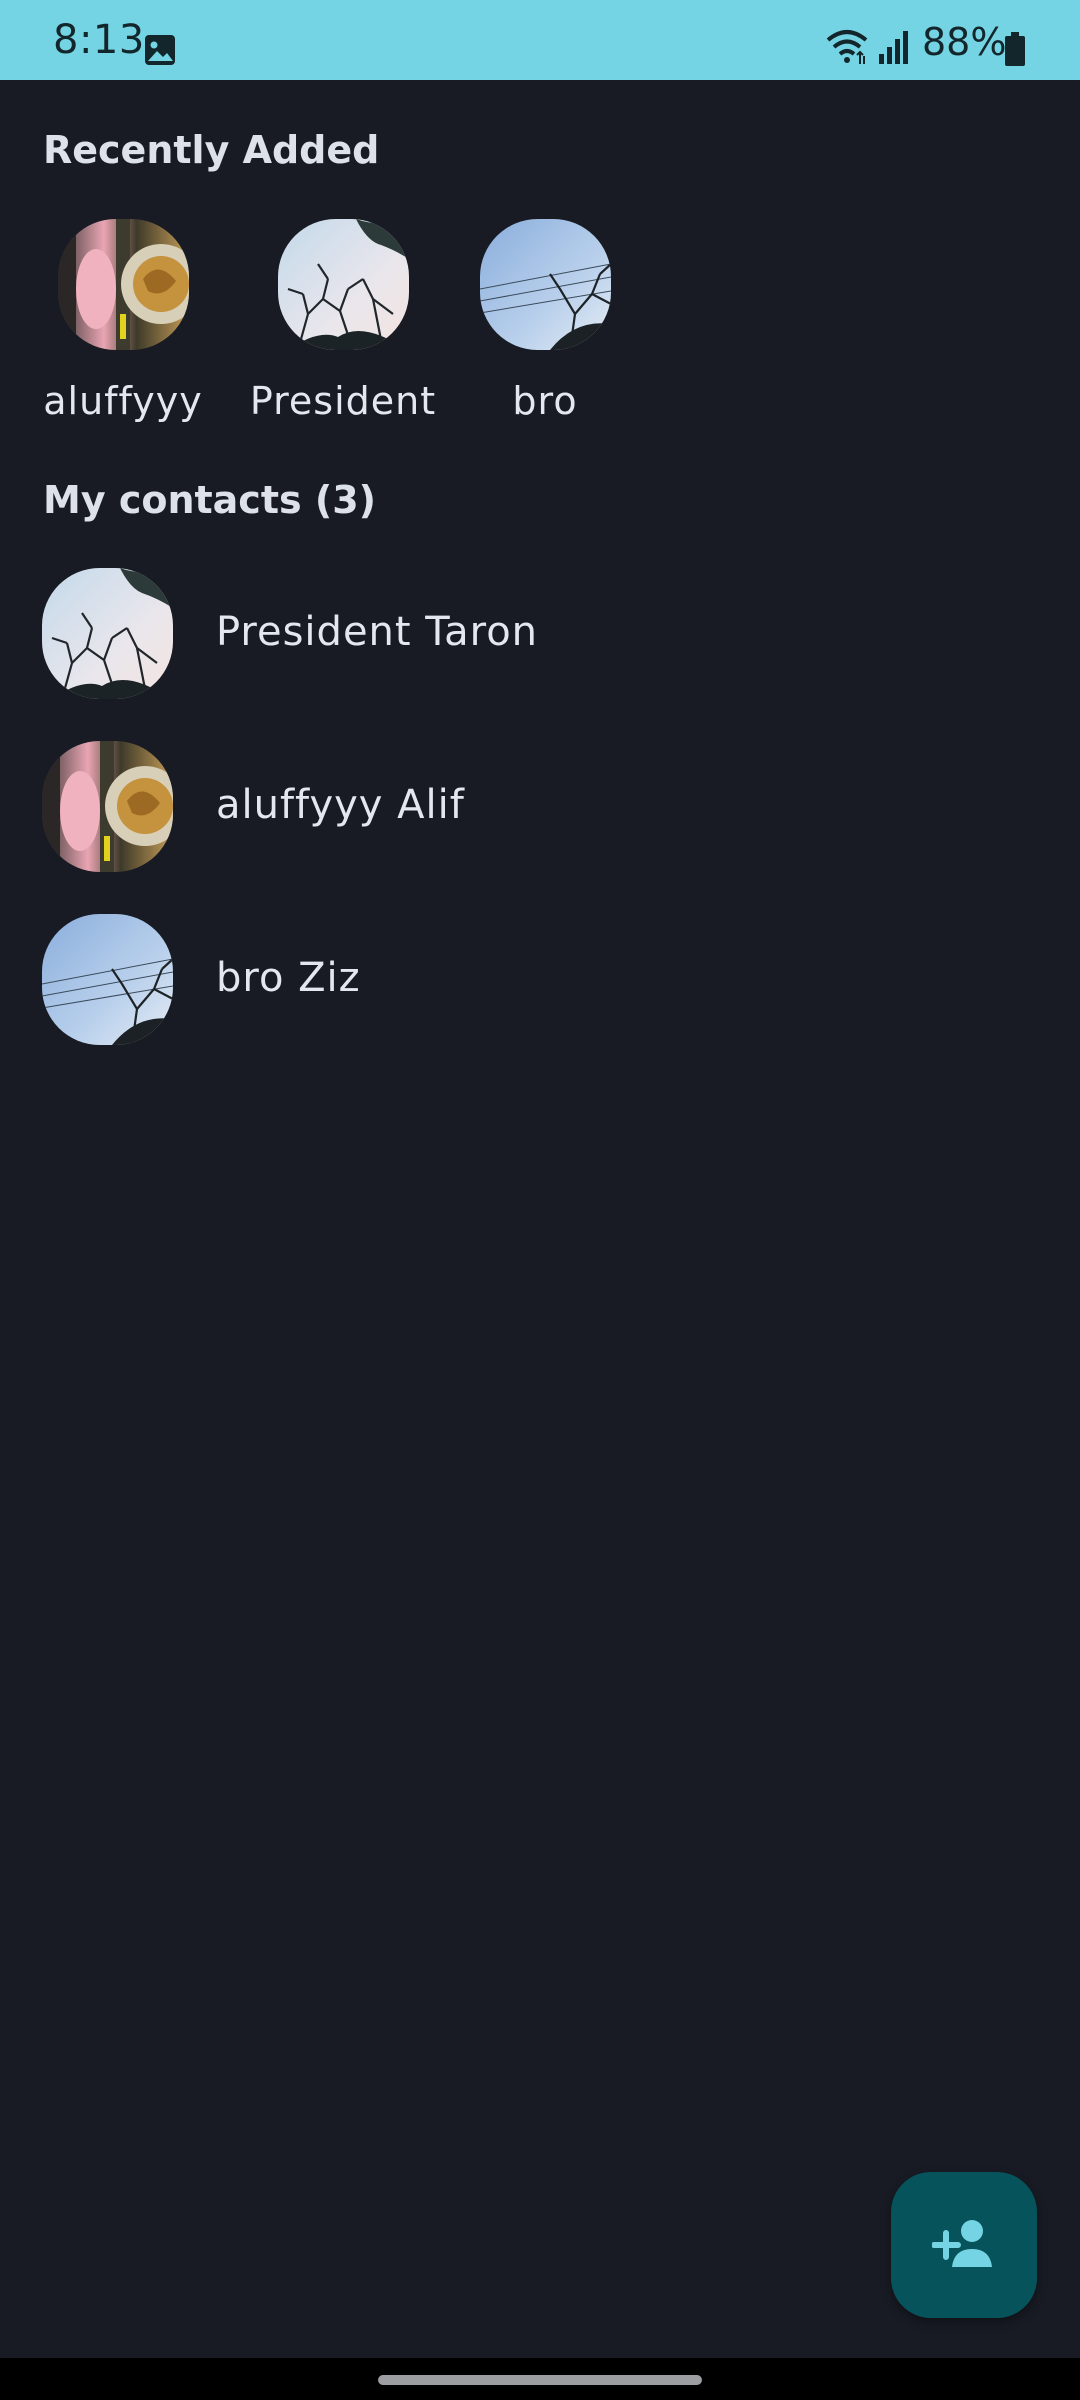  I want to click on wifi-icon, so click(847, 47).